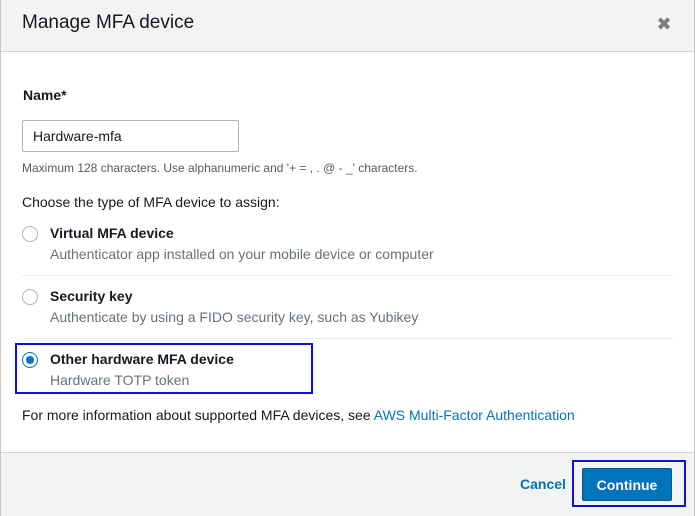  I want to click on dialog-header: Manage MFA device ✖, so click(347, 26).